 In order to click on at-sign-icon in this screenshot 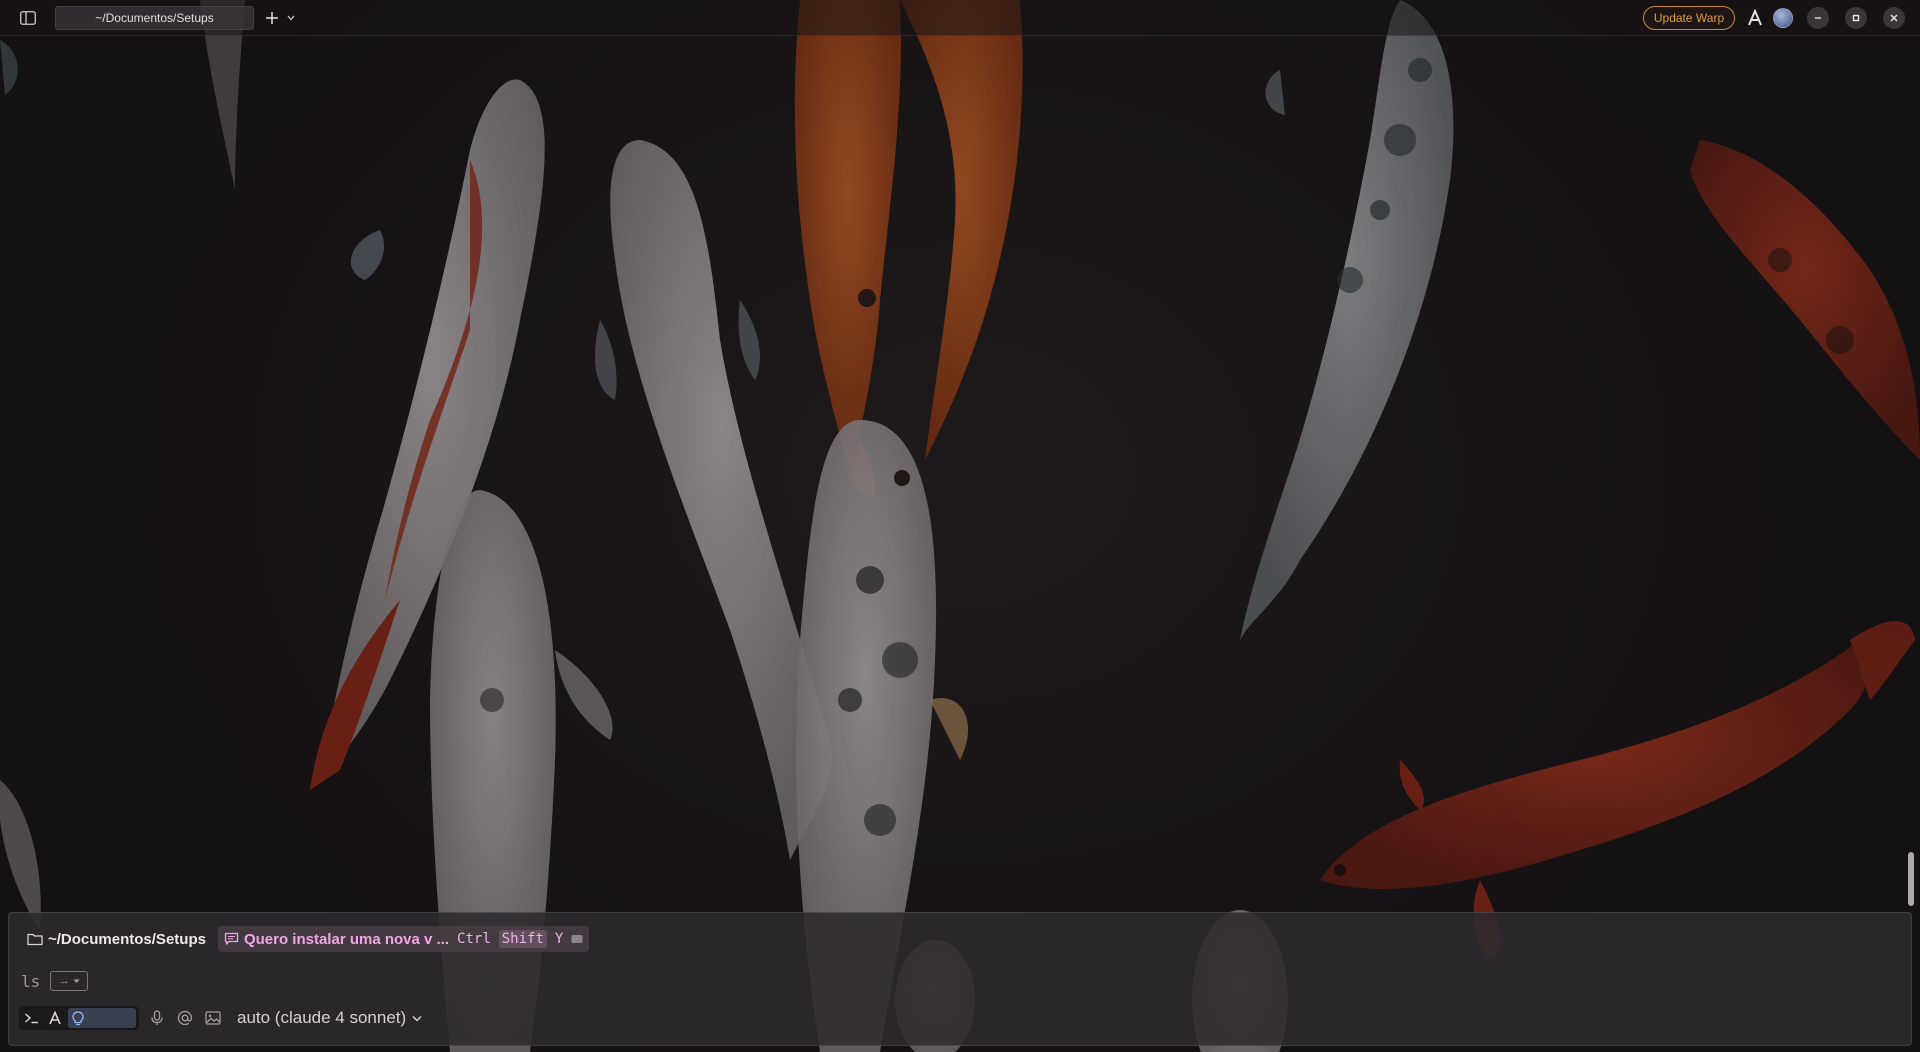, I will do `click(185, 1018)`.